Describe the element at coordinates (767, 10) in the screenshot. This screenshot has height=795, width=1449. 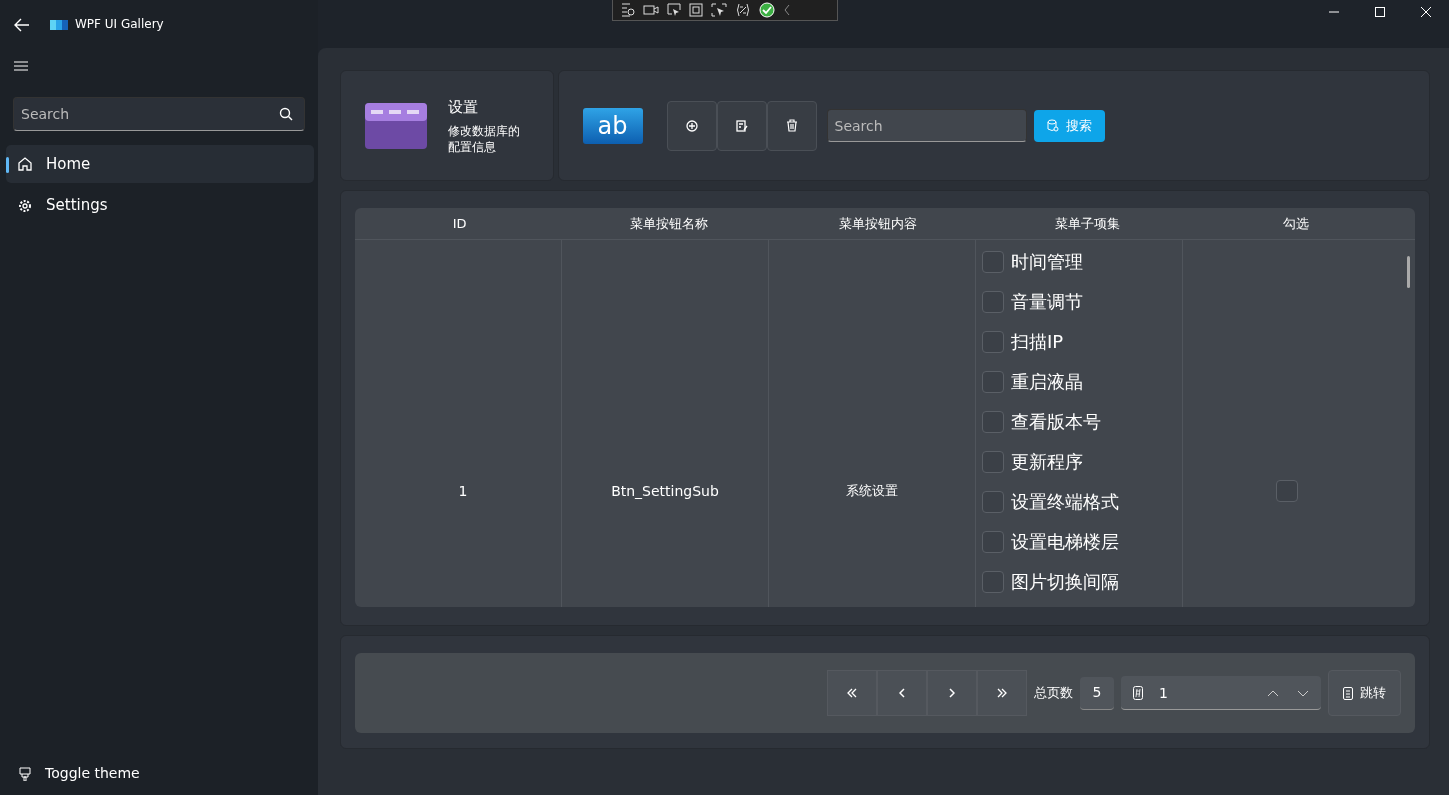
I see `check-icon` at that location.